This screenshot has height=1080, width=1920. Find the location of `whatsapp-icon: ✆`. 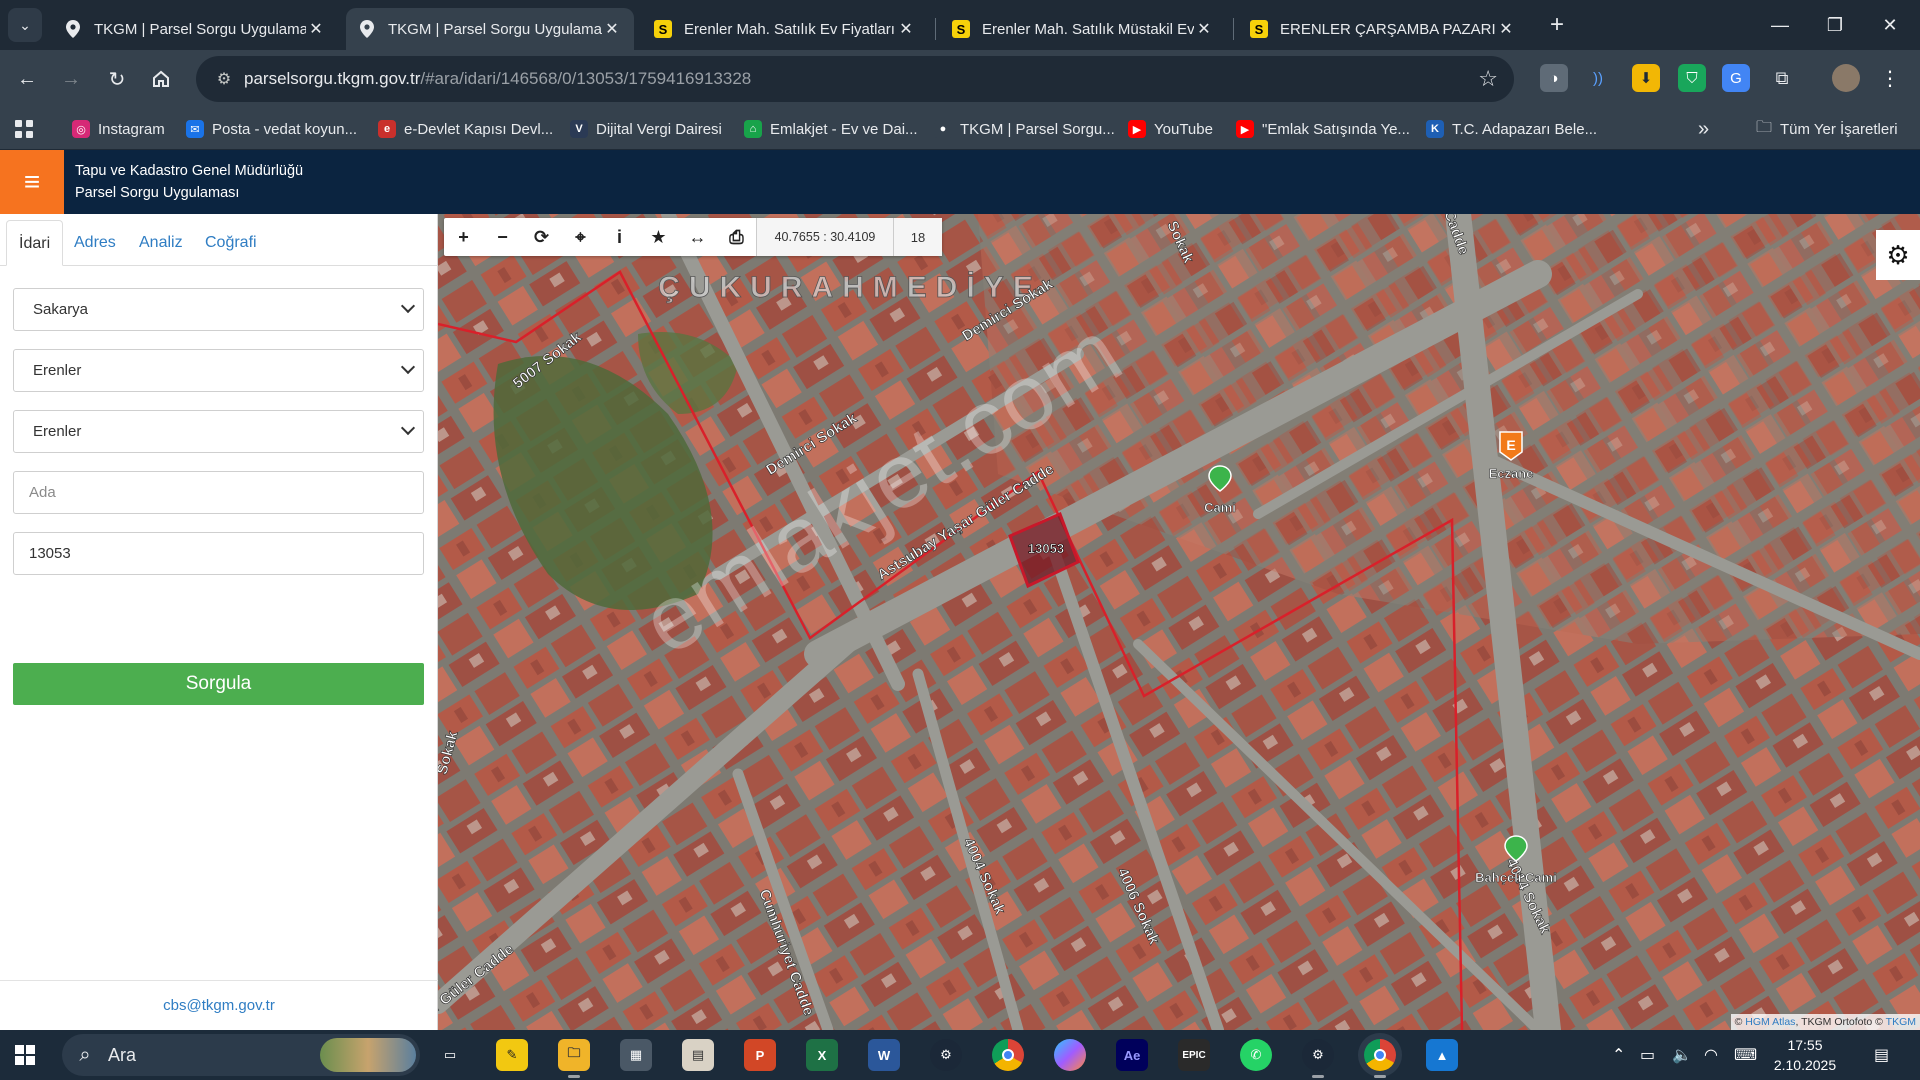

whatsapp-icon: ✆ is located at coordinates (1256, 1055).